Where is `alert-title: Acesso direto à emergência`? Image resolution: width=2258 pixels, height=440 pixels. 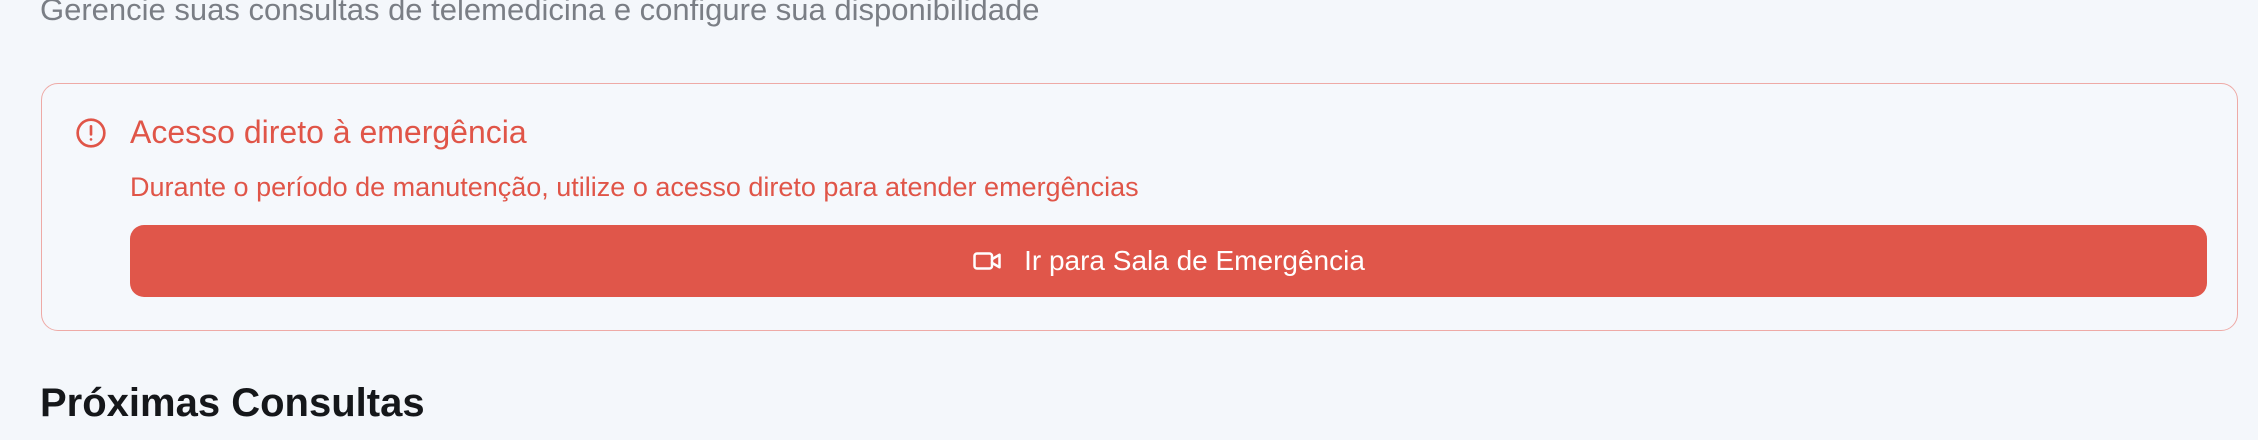
alert-title: Acesso direto à emergência is located at coordinates (328, 132).